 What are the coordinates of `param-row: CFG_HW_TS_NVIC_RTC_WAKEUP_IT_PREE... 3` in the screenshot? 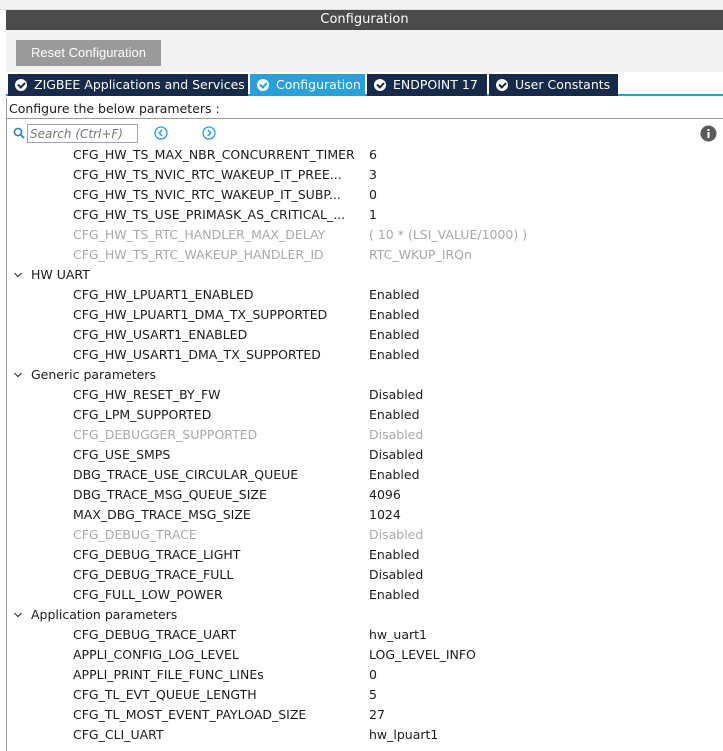 It's located at (365, 175).